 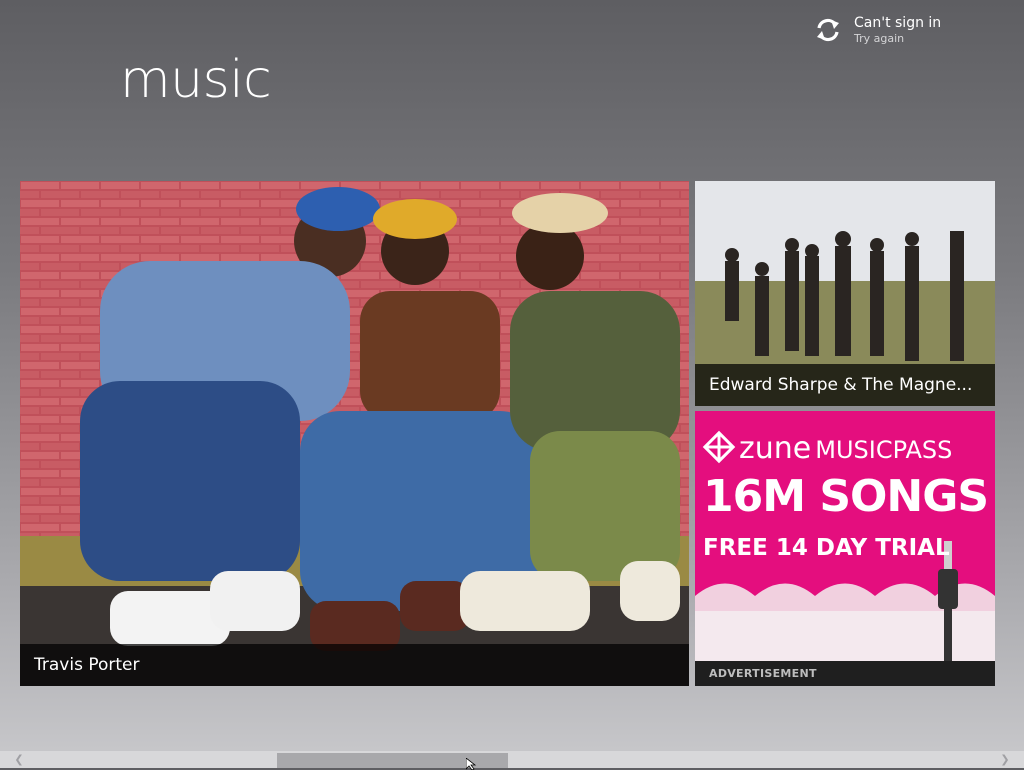 What do you see at coordinates (846, 496) in the screenshot?
I see `ad-headline: 16M SONGS` at bounding box center [846, 496].